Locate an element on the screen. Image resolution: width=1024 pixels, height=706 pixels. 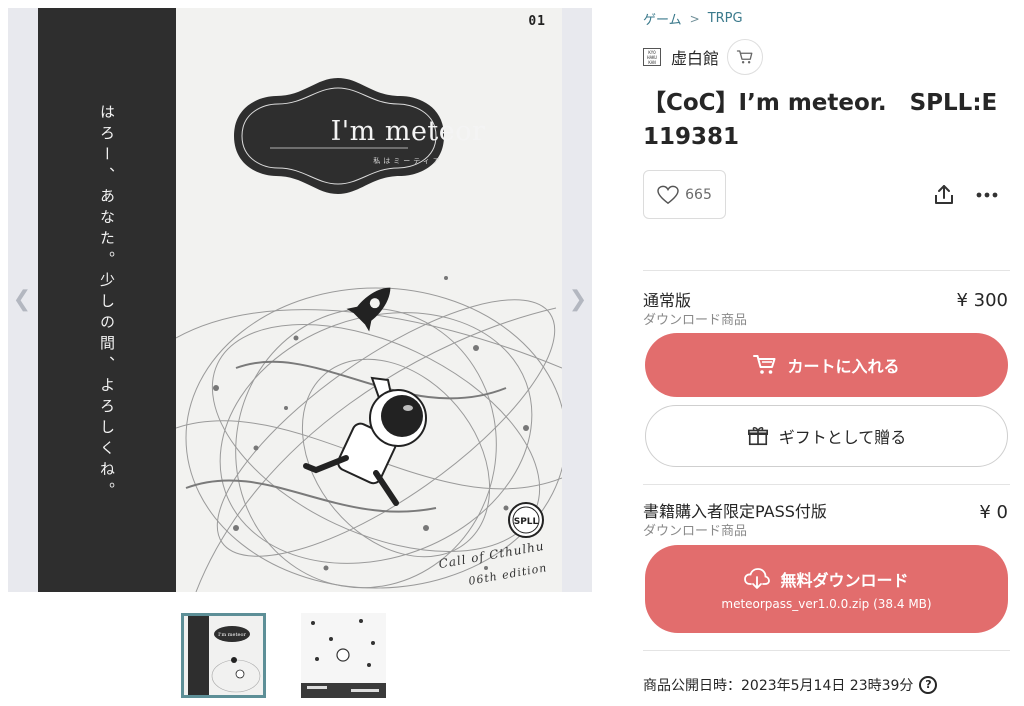
cover-number: 01 is located at coordinates (537, 21).